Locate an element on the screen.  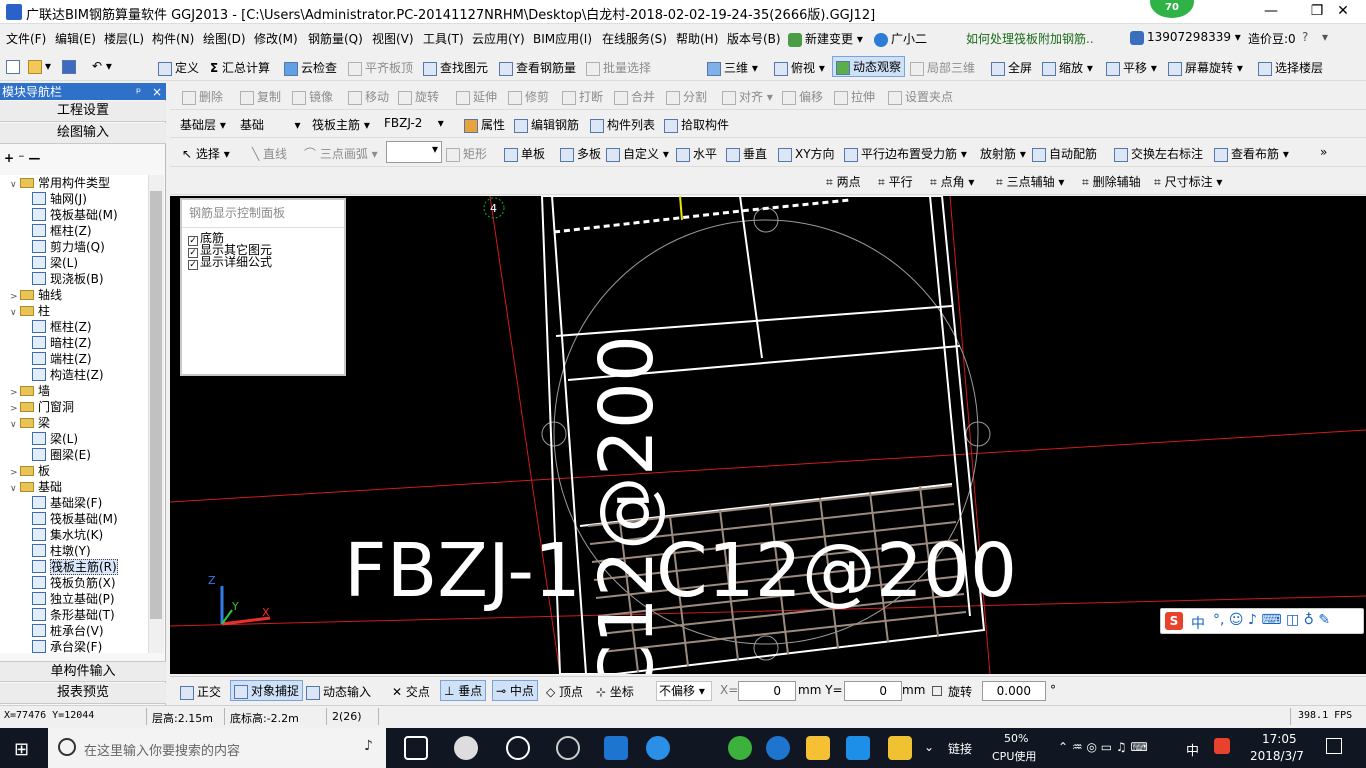
dynamic-input-button: 动态输入 is located at coordinates (338, 691).